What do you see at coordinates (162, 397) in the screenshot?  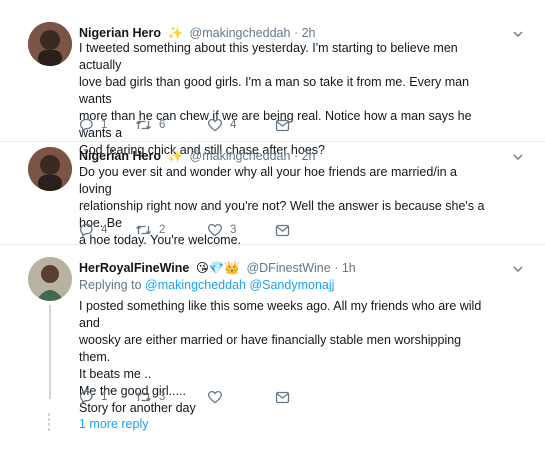 I see `retweet-count: 3` at bounding box center [162, 397].